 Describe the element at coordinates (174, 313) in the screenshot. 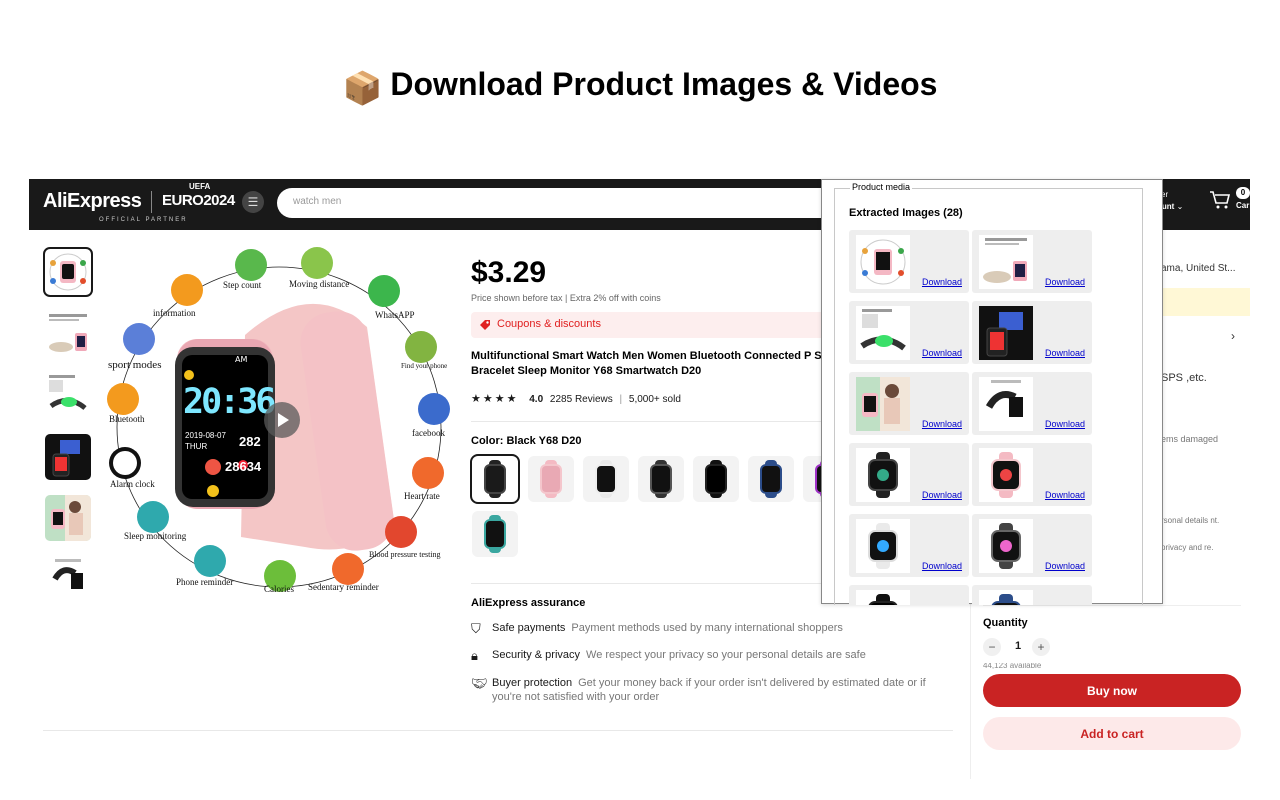

I see `feature-information: information` at that location.